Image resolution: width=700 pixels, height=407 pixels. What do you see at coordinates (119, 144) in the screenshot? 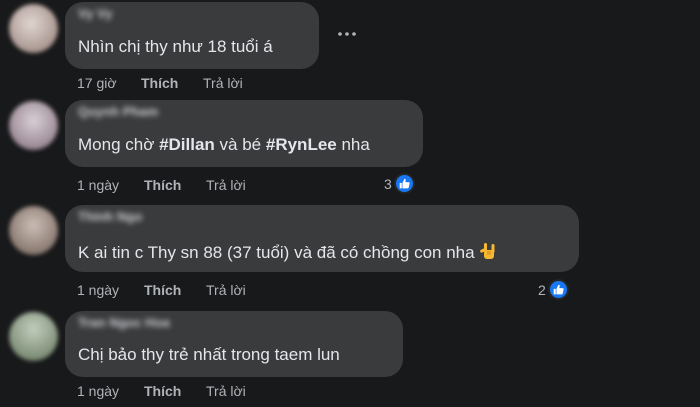
I see `text-part: Mong chờ` at bounding box center [119, 144].